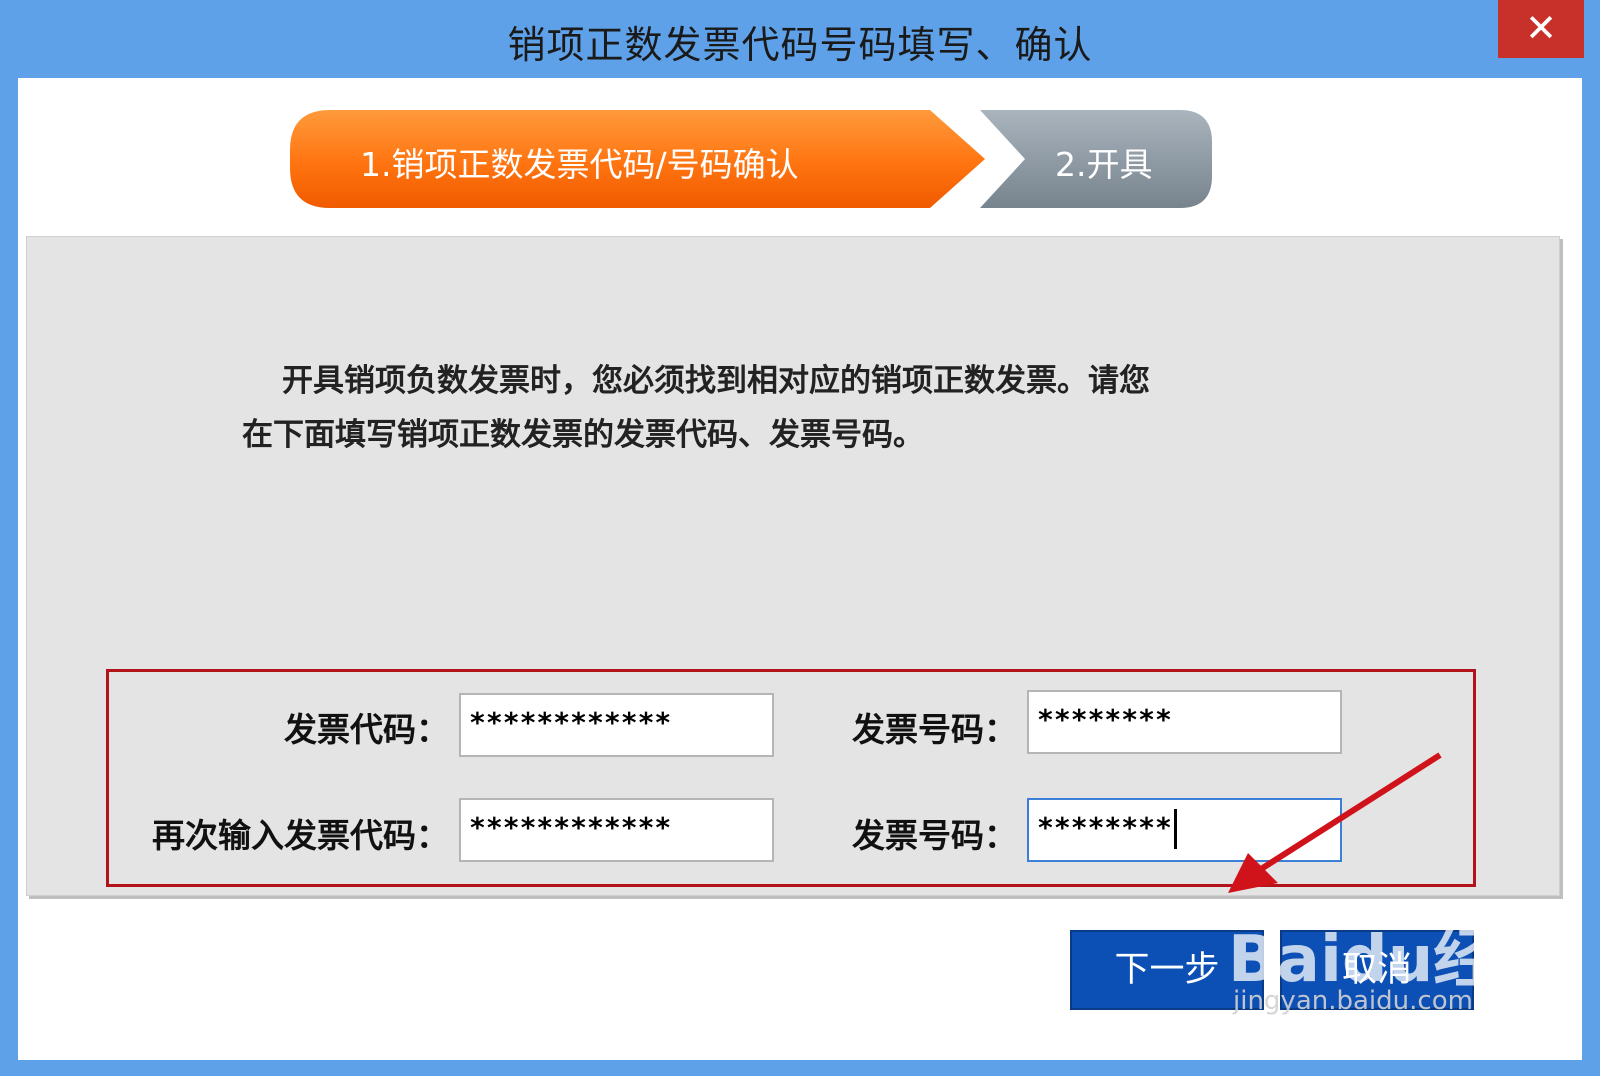 Image resolution: width=1600 pixels, height=1076 pixels. Describe the element at coordinates (583, 435) in the screenshot. I see `instruction-line-2: 在下面填写销项正数发票的发票代码、发票号码。` at that location.